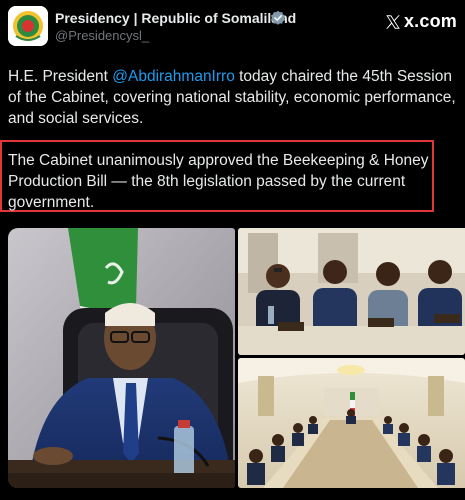  Describe the element at coordinates (60, 76) in the screenshot. I see `post-text-intro: H.E. President` at that location.